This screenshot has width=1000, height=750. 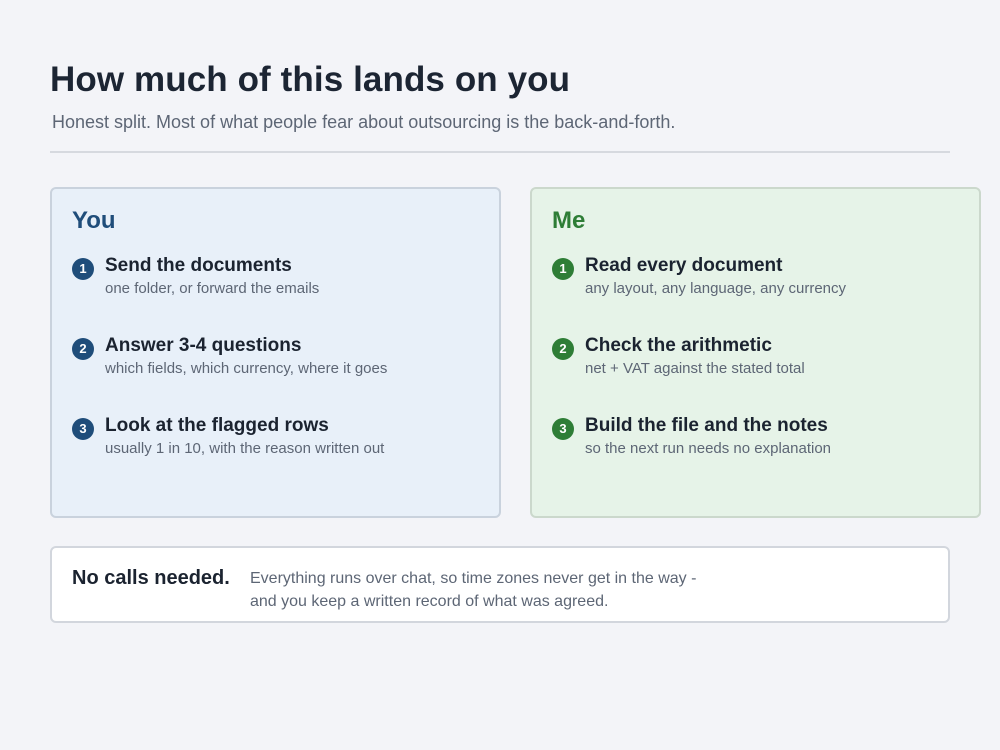 I want to click on step-description: any layout, any language, any currency, so click(x=715, y=288).